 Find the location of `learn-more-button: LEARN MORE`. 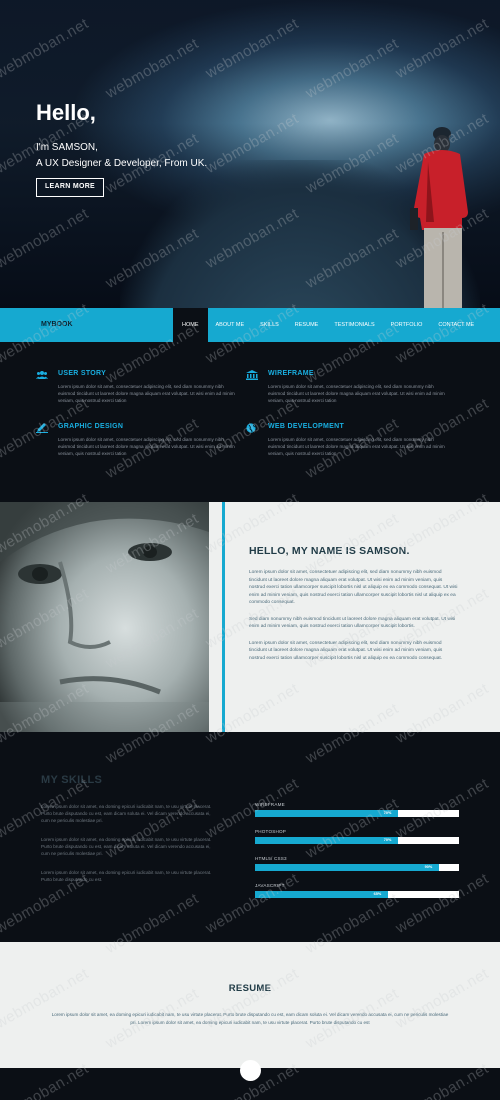

learn-more-button: LEARN MORE is located at coordinates (70, 187).